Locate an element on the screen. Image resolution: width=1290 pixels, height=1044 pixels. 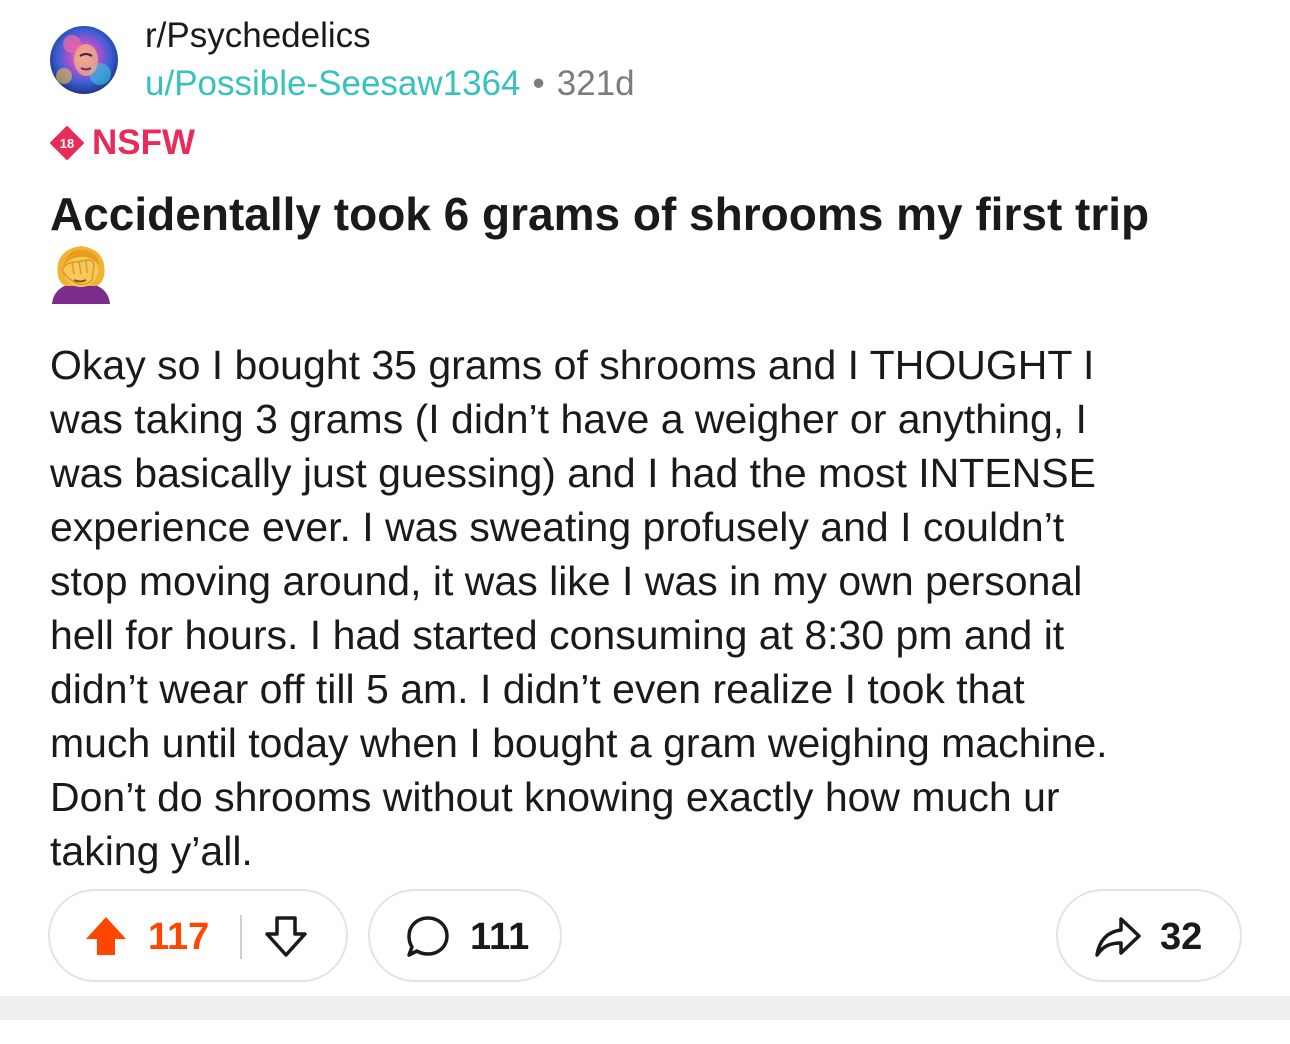
woman-facepalming-emoji-icon is located at coordinates (81, 275).